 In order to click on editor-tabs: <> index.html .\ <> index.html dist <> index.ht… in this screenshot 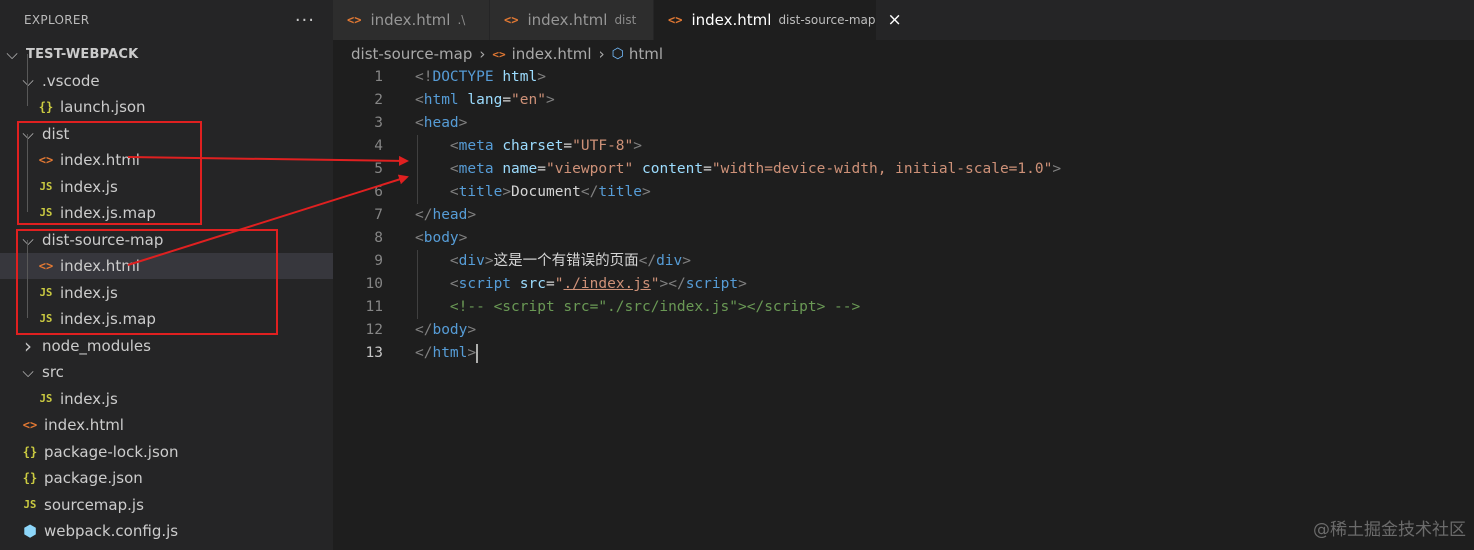, I will do `click(903, 20)`.